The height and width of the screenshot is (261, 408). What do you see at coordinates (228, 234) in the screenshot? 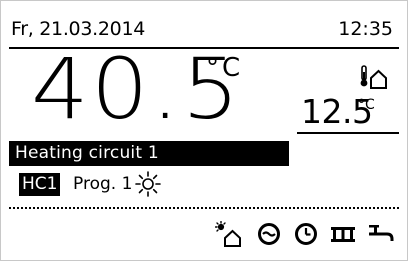
I see `solar-house-icon` at bounding box center [228, 234].